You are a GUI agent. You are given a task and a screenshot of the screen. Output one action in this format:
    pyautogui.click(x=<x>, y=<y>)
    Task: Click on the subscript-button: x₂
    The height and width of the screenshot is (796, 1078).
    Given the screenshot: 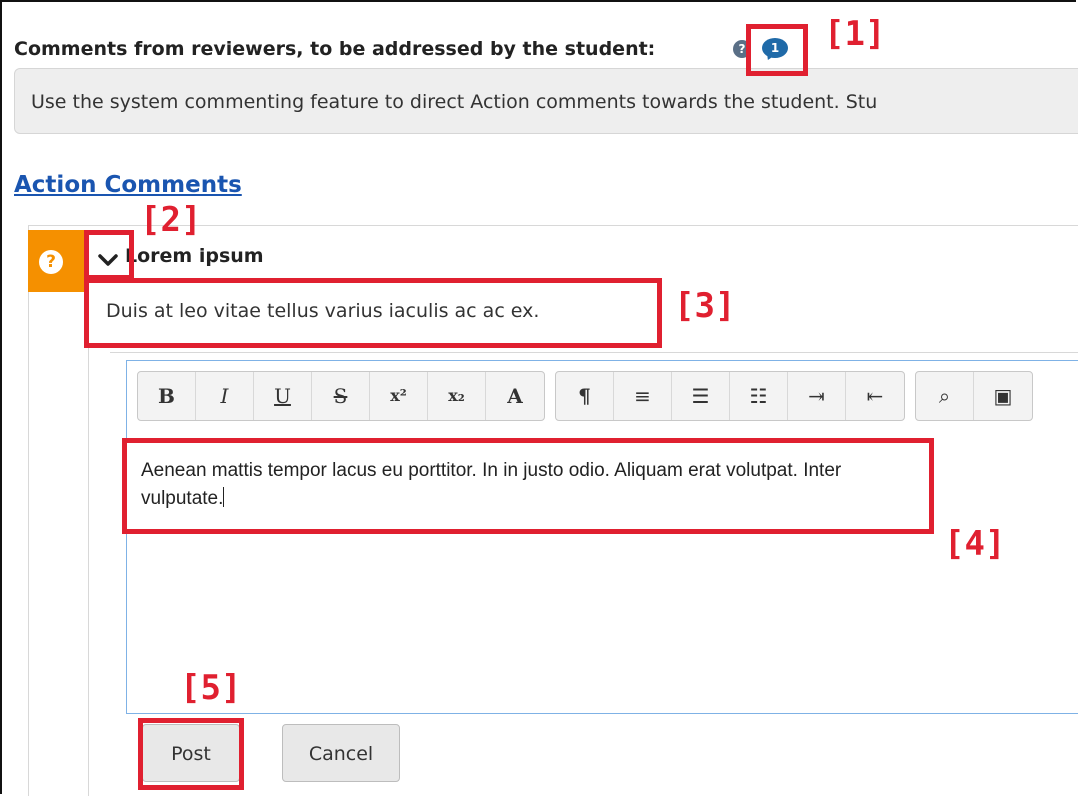 What is the action you would take?
    pyautogui.click(x=457, y=396)
    